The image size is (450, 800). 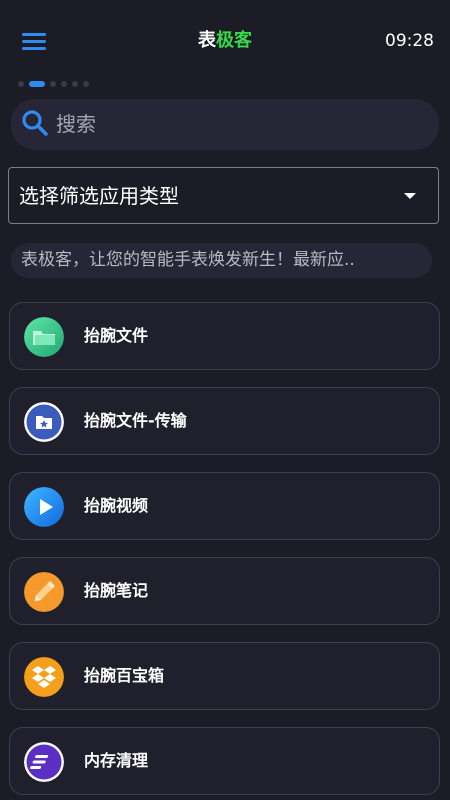 I want to click on top-bar: 表极客 09:28, so click(x=225, y=40).